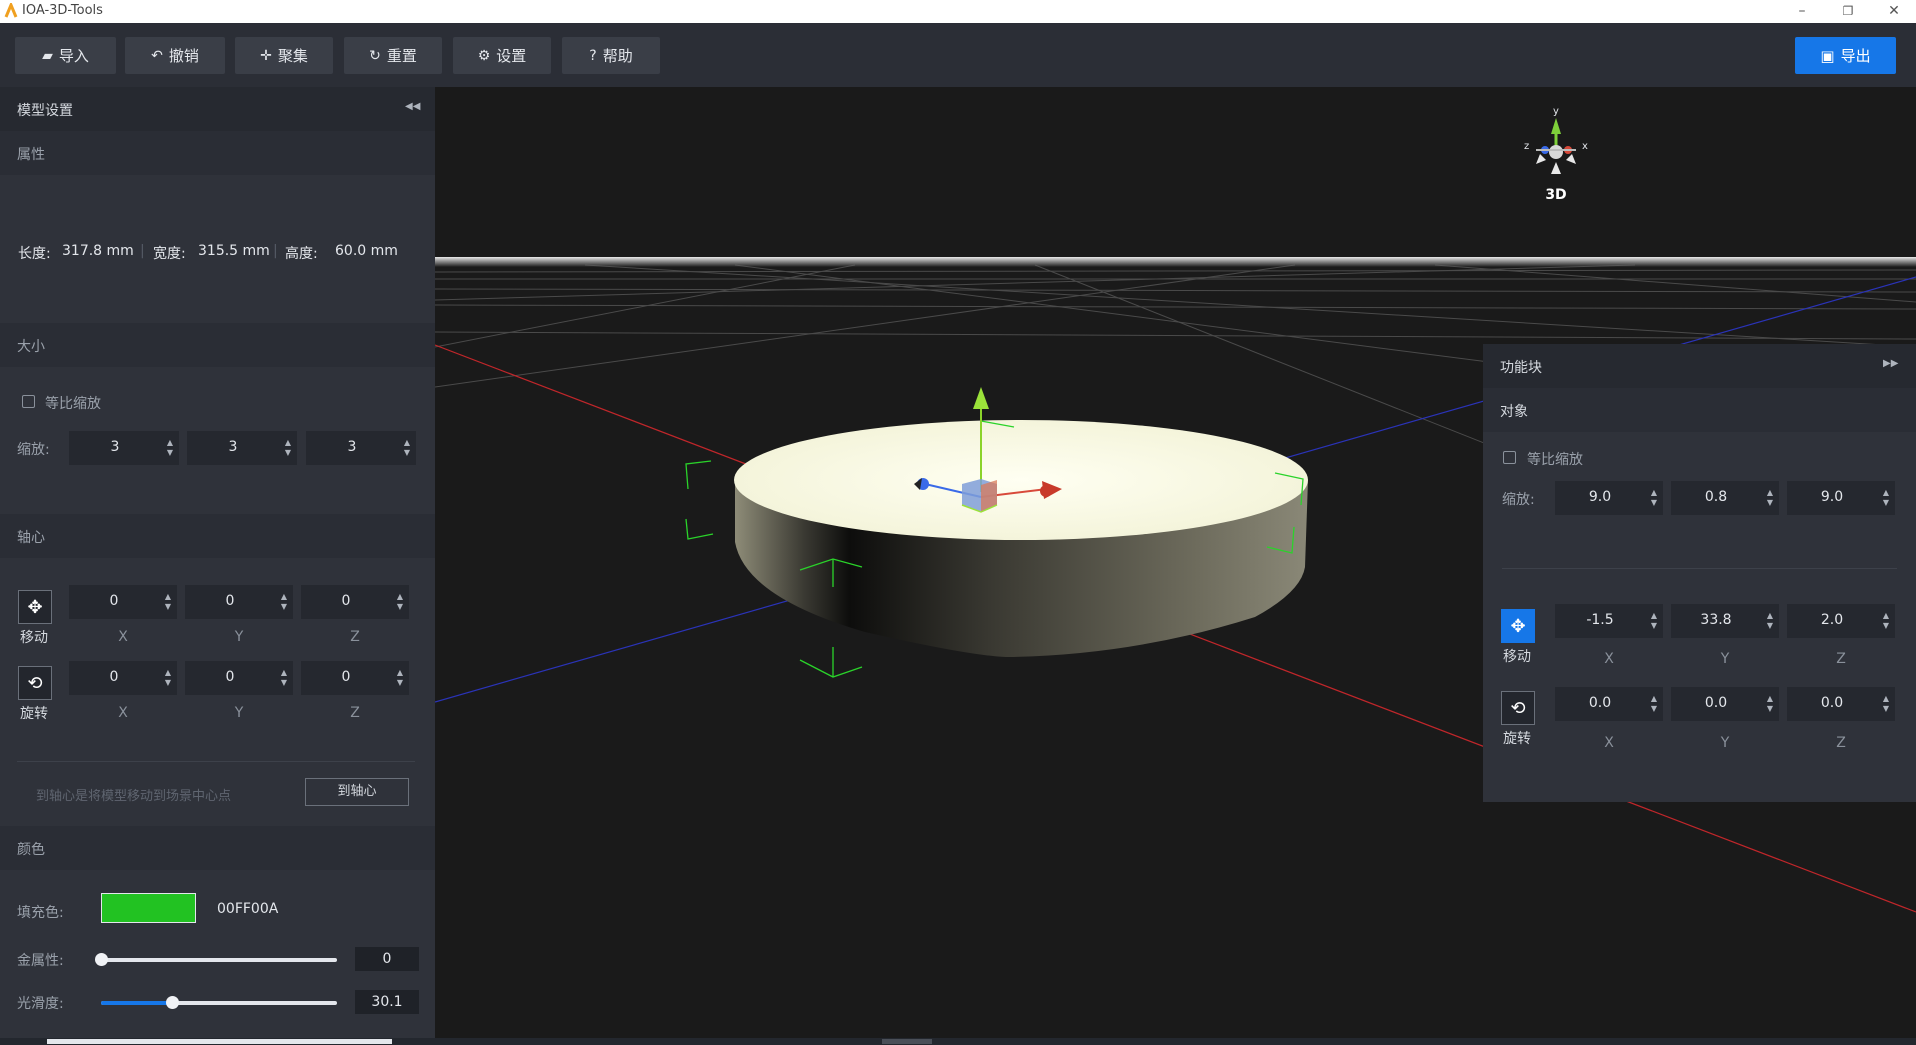 This screenshot has height=1045, width=1916. I want to click on object-scale-z-input: 9.0 ▲ ▼, so click(1841, 498).